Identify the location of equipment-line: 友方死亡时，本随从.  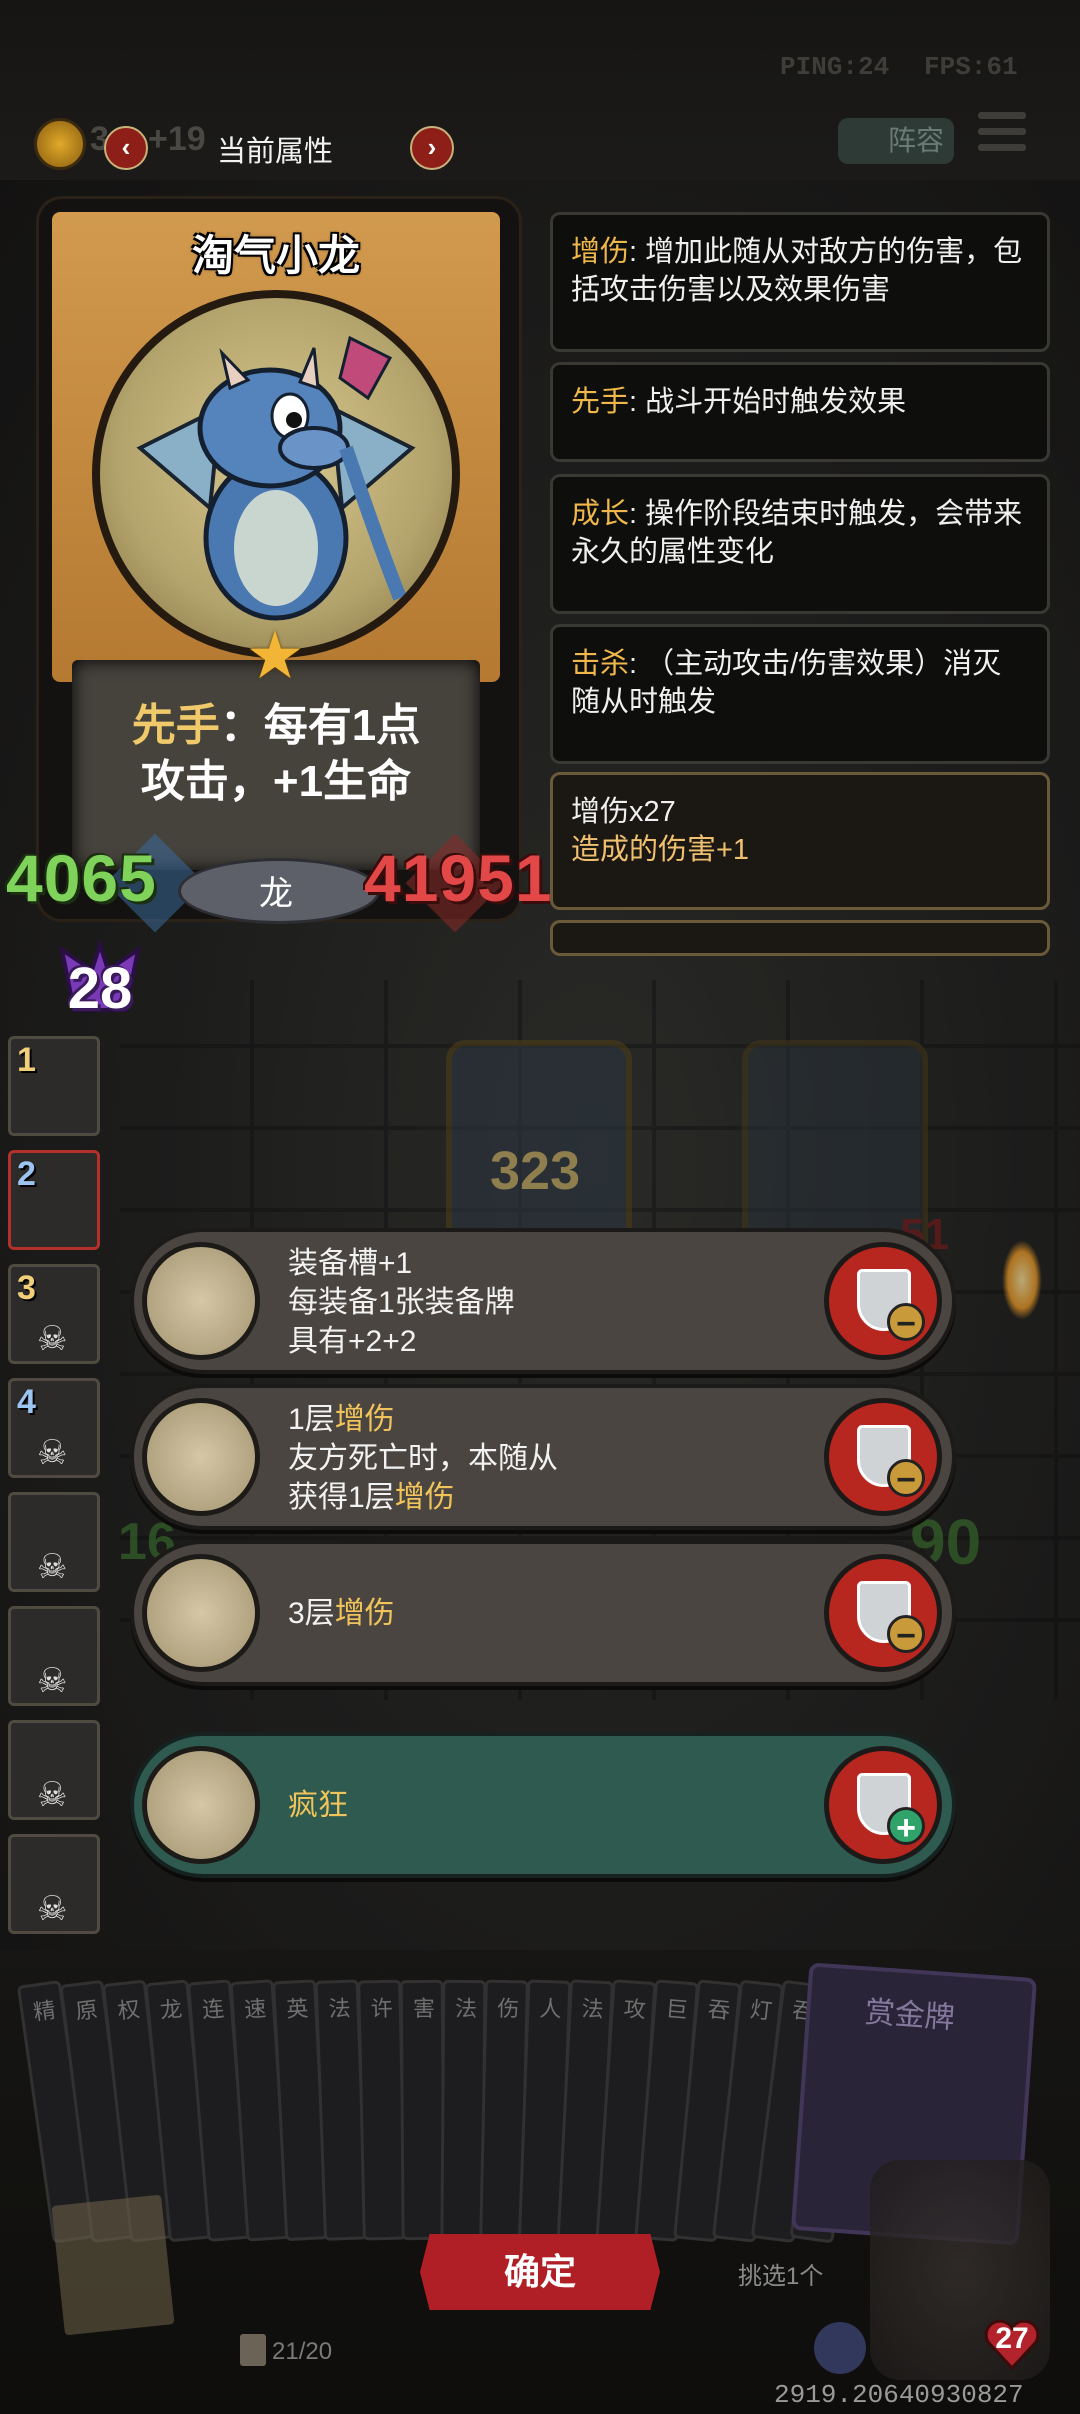
(423, 1458).